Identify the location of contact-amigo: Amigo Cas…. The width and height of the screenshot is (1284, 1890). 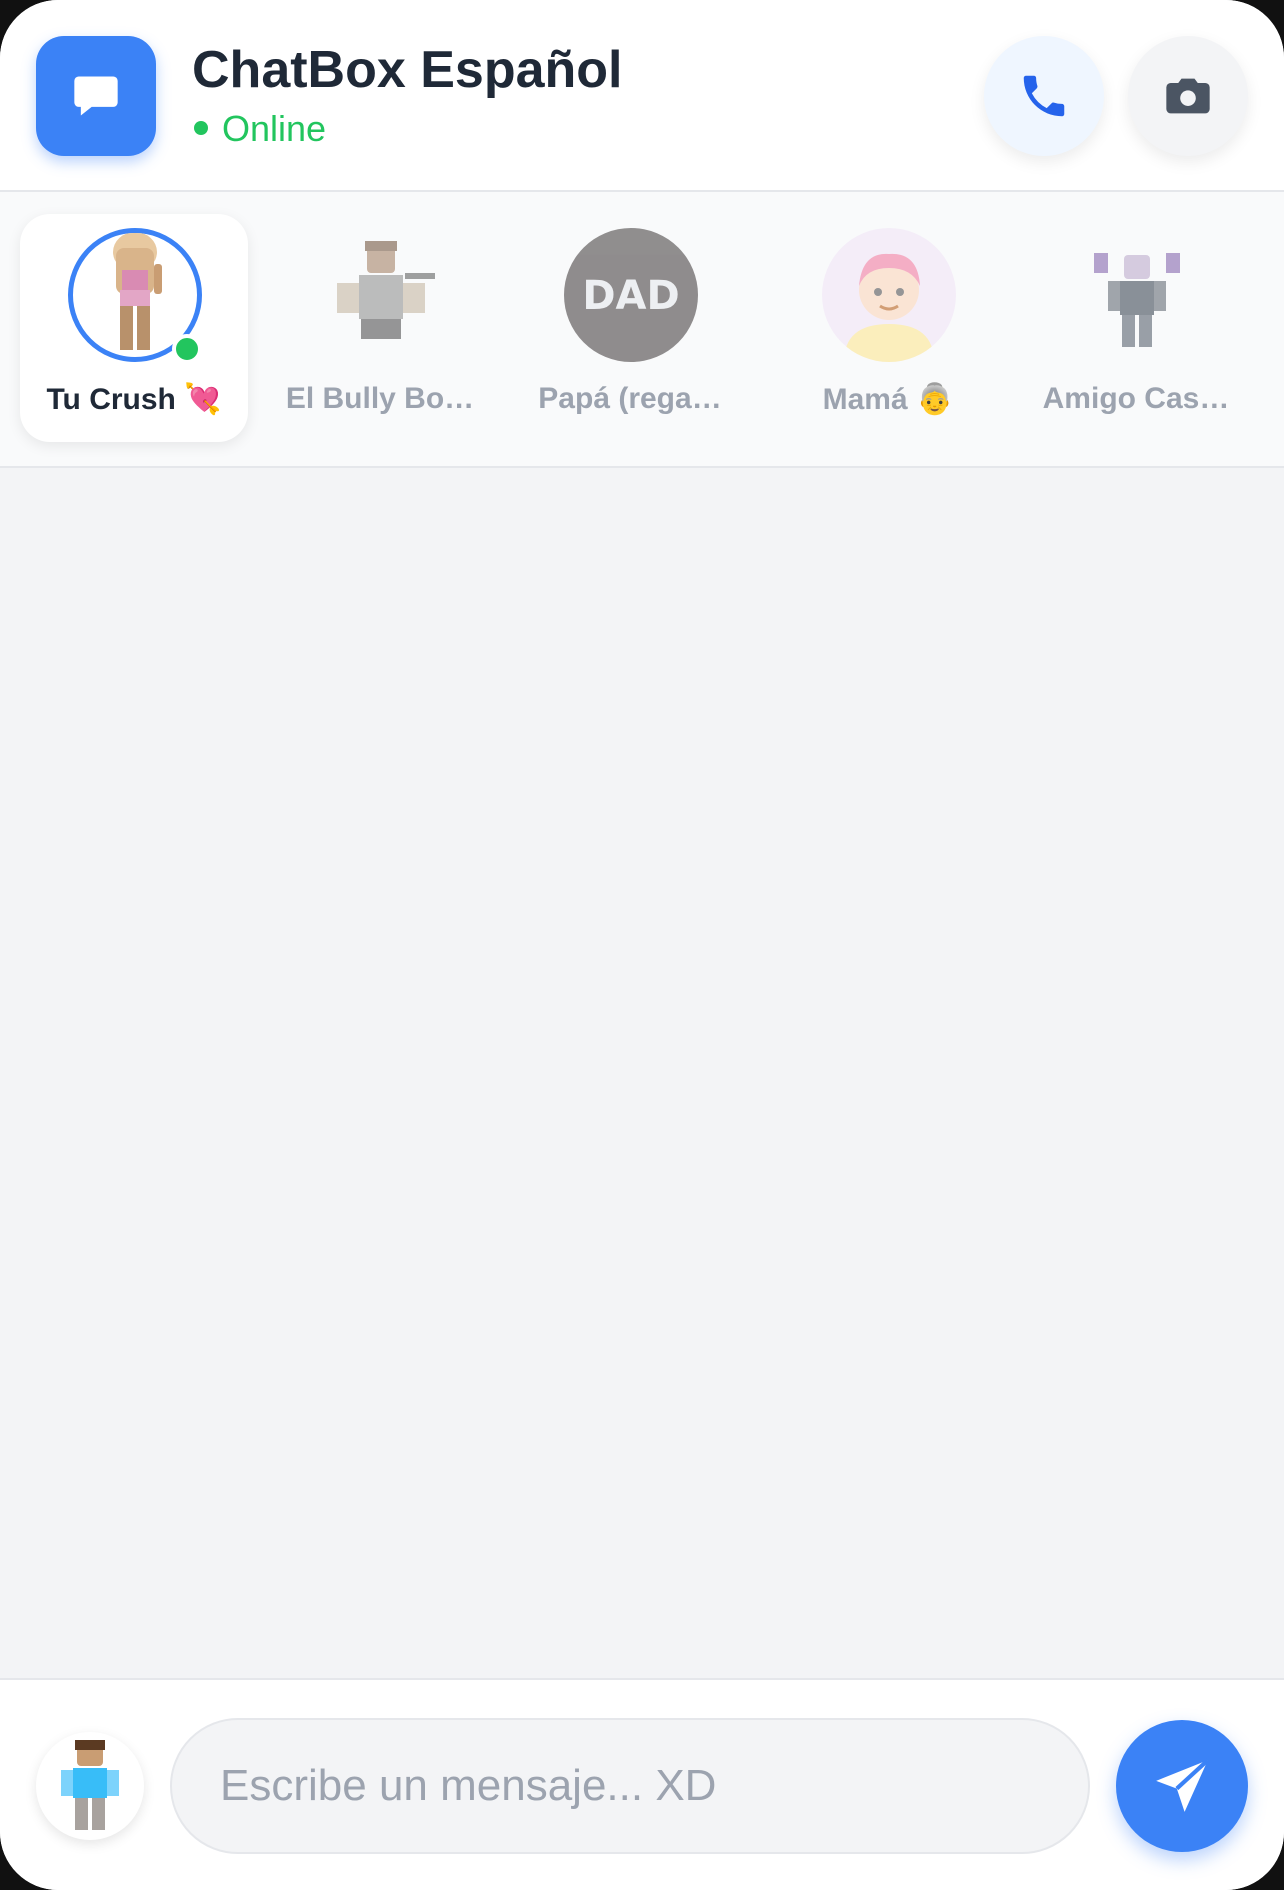
(1136, 328).